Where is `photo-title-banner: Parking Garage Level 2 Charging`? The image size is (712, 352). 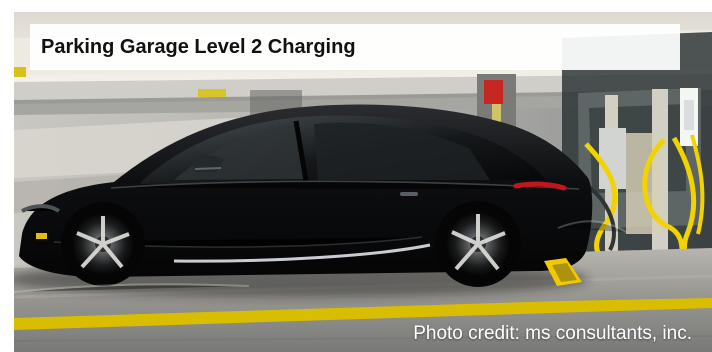
photo-title-banner: Parking Garage Level 2 Charging is located at coordinates (355, 47).